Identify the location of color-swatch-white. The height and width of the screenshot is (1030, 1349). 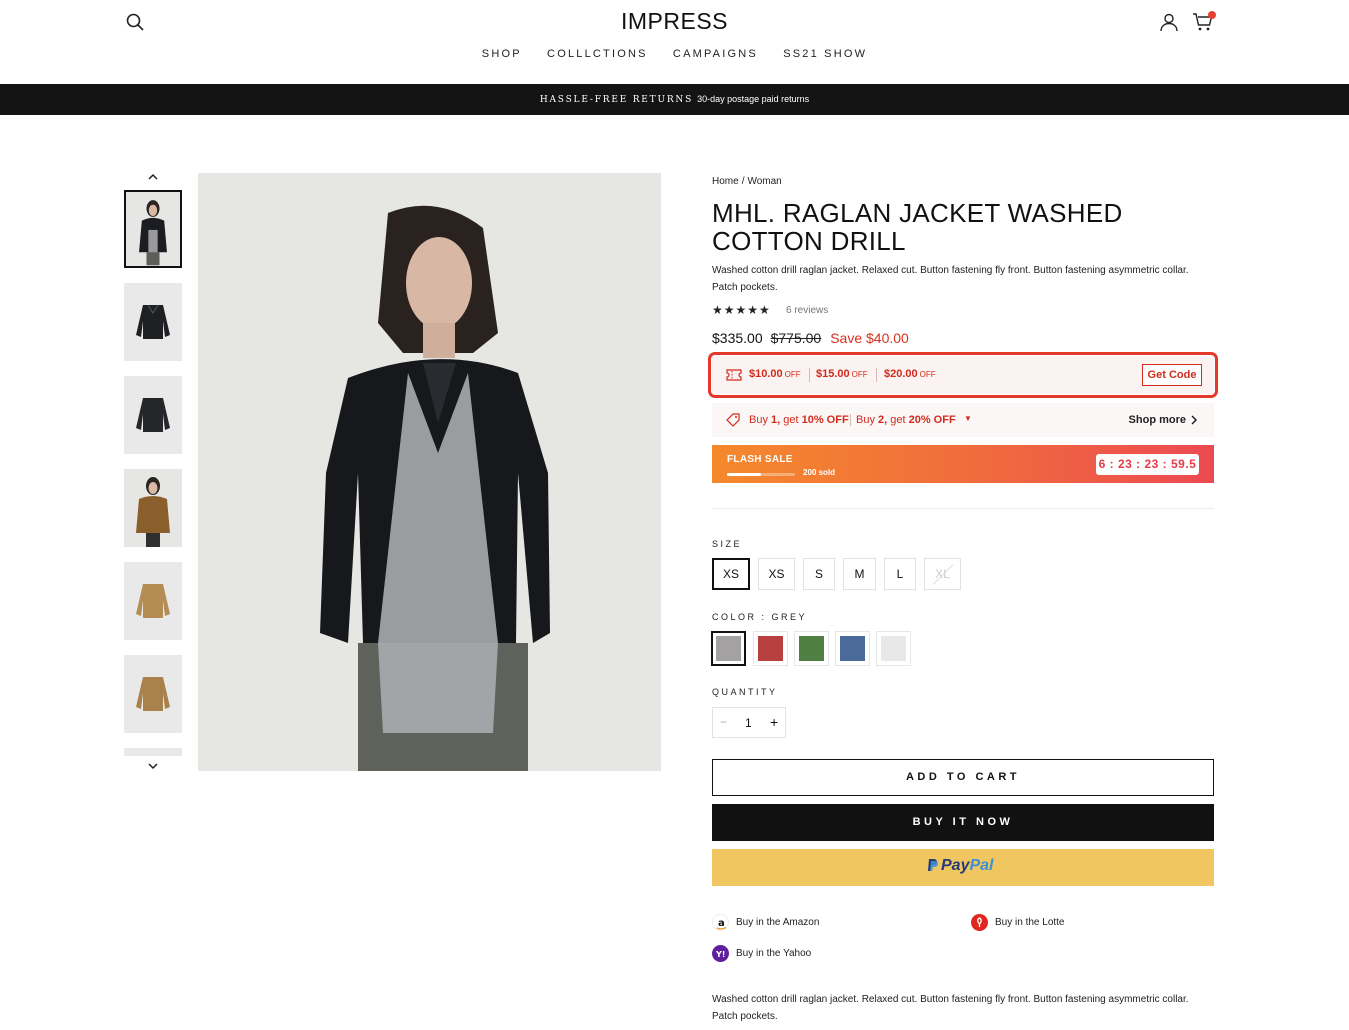
(893, 648).